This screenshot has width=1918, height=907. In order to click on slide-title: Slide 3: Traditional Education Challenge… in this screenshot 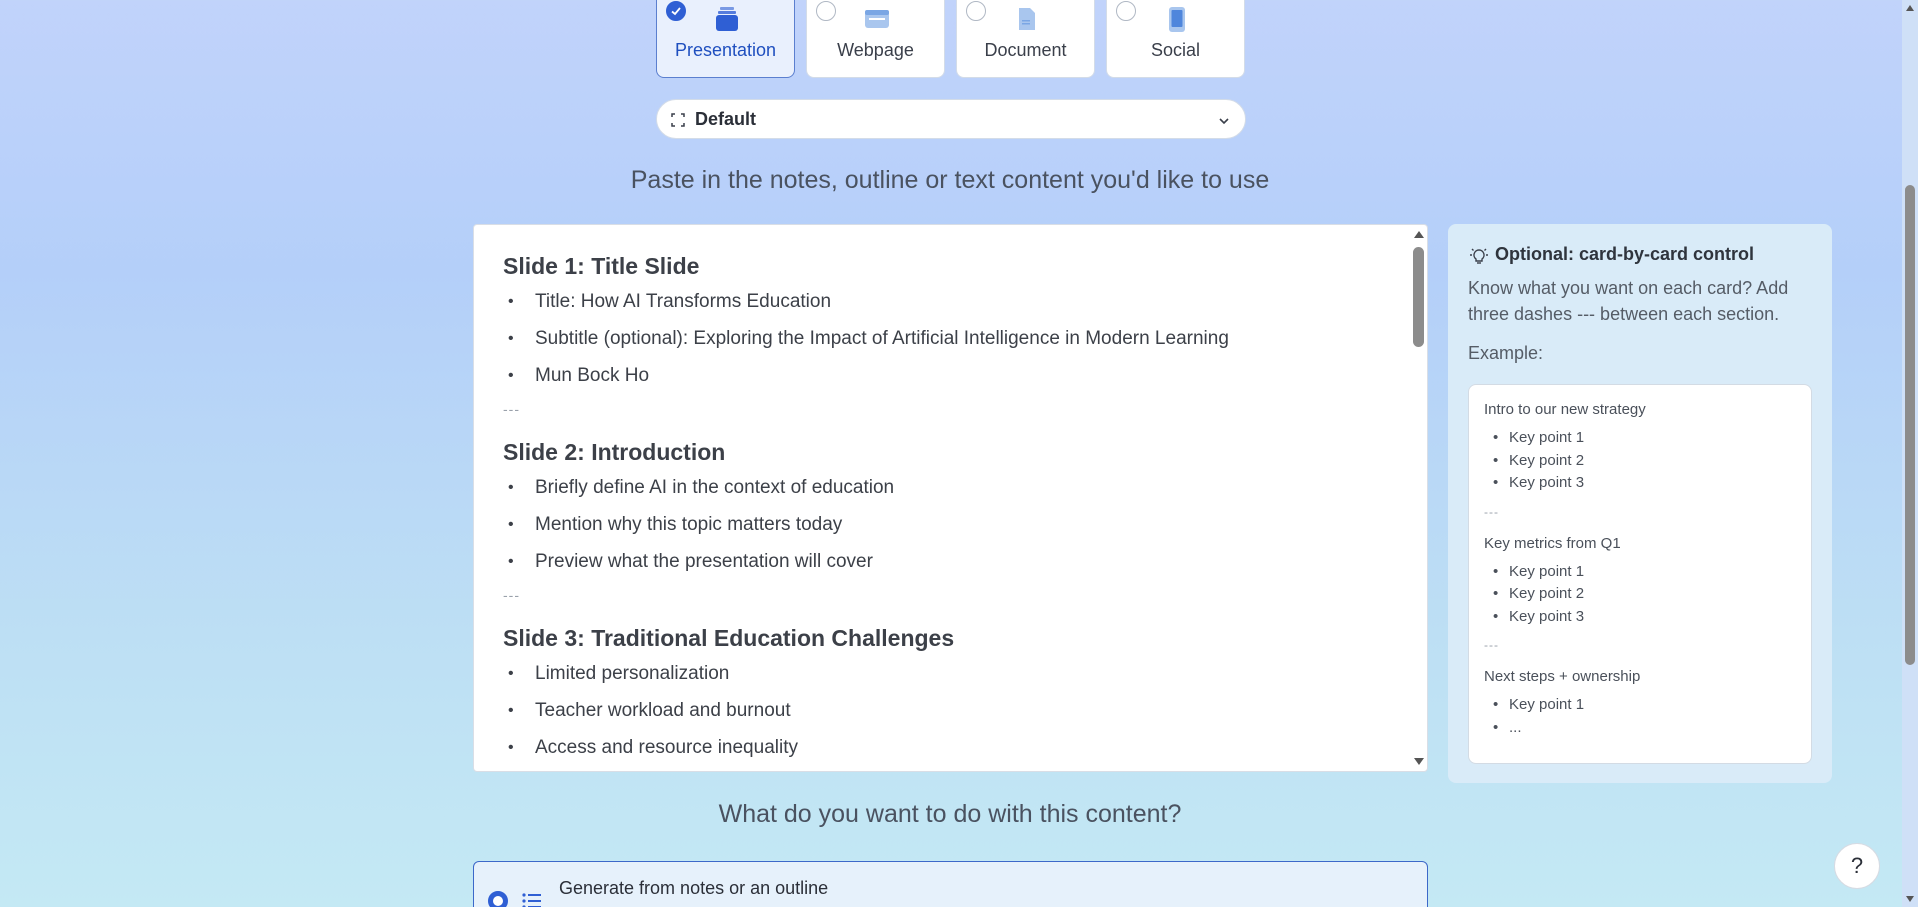, I will do `click(729, 638)`.